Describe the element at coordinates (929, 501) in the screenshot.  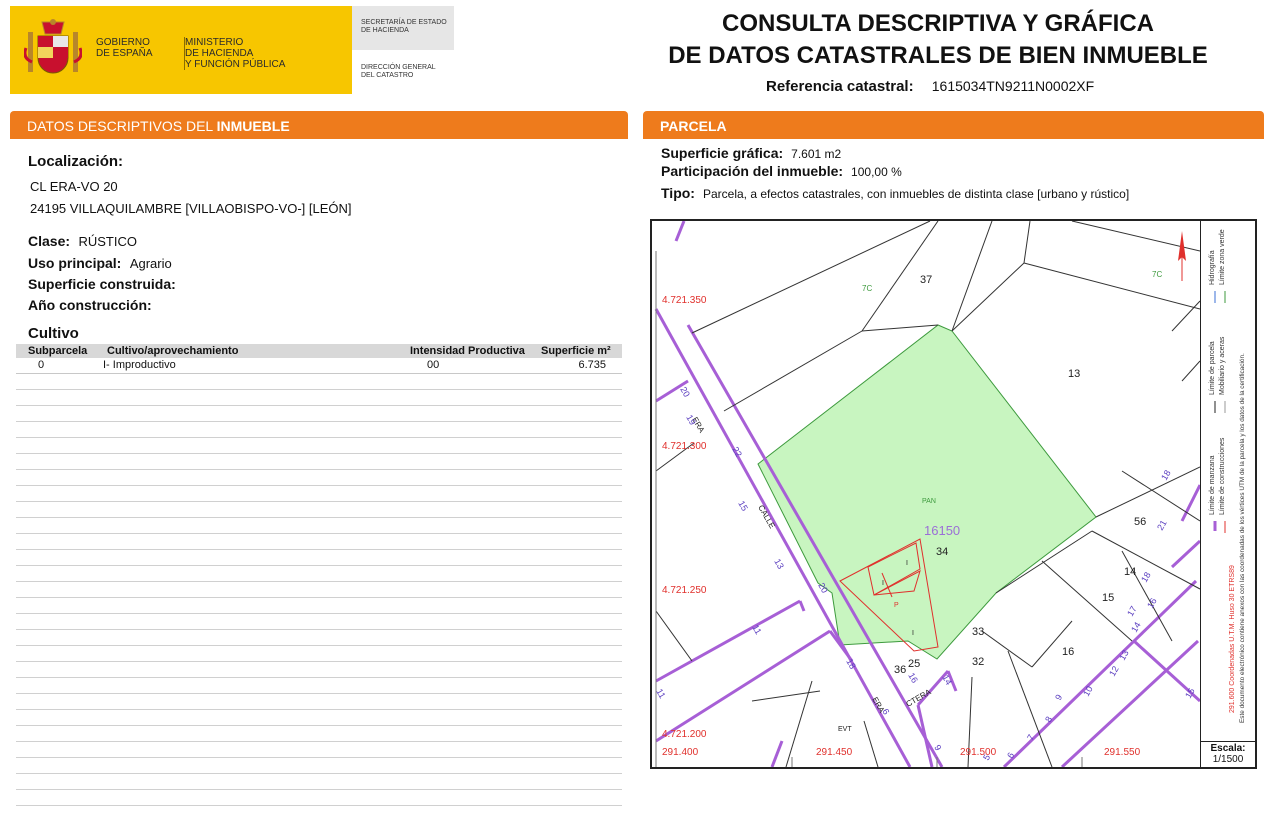
I see `map-small-label: PAN` at that location.